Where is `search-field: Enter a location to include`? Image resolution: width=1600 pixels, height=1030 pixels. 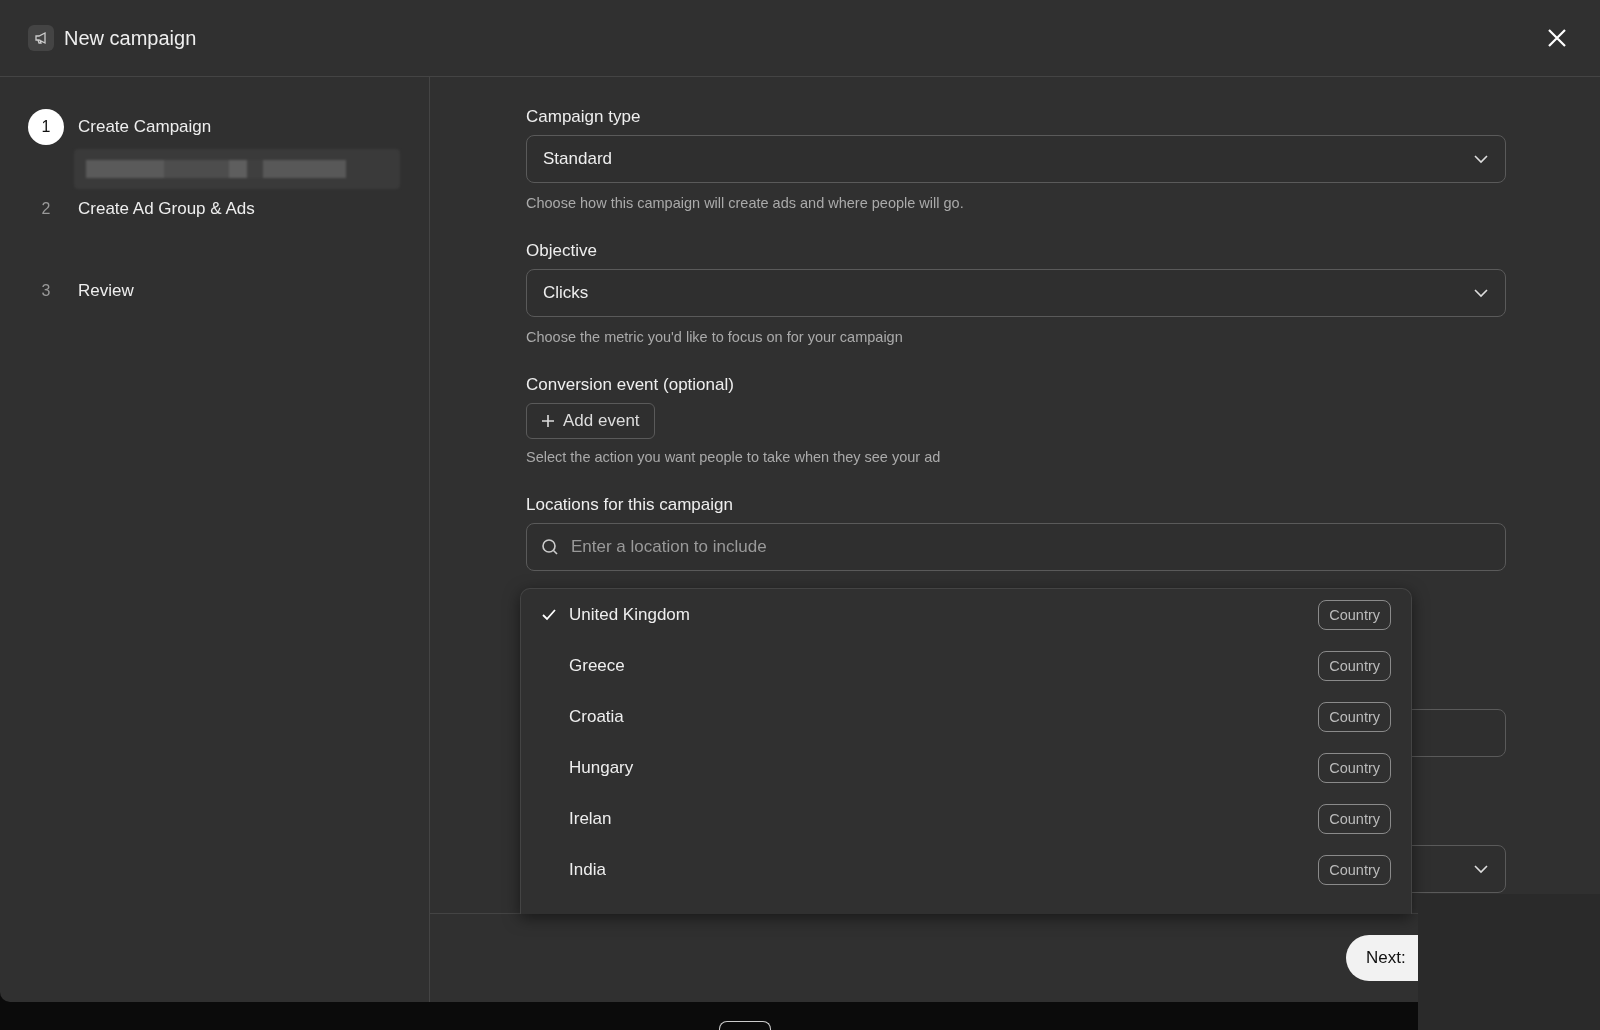 search-field: Enter a location to include is located at coordinates (1016, 547).